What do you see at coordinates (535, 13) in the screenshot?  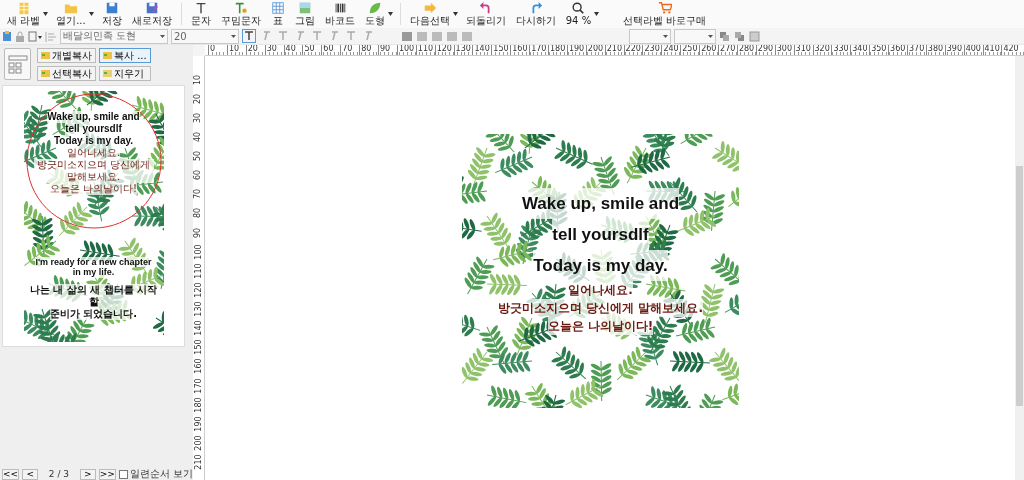 I see `toolbar-button: 다시하기` at bounding box center [535, 13].